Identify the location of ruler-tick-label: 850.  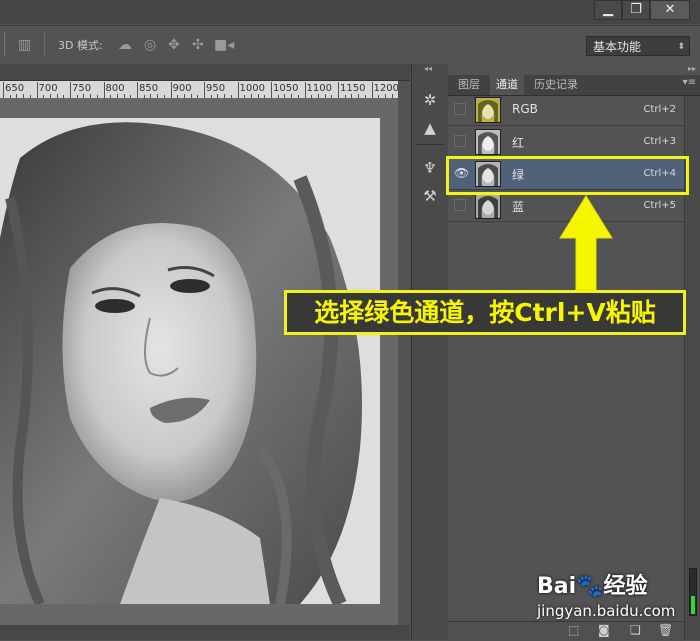
(149, 88).